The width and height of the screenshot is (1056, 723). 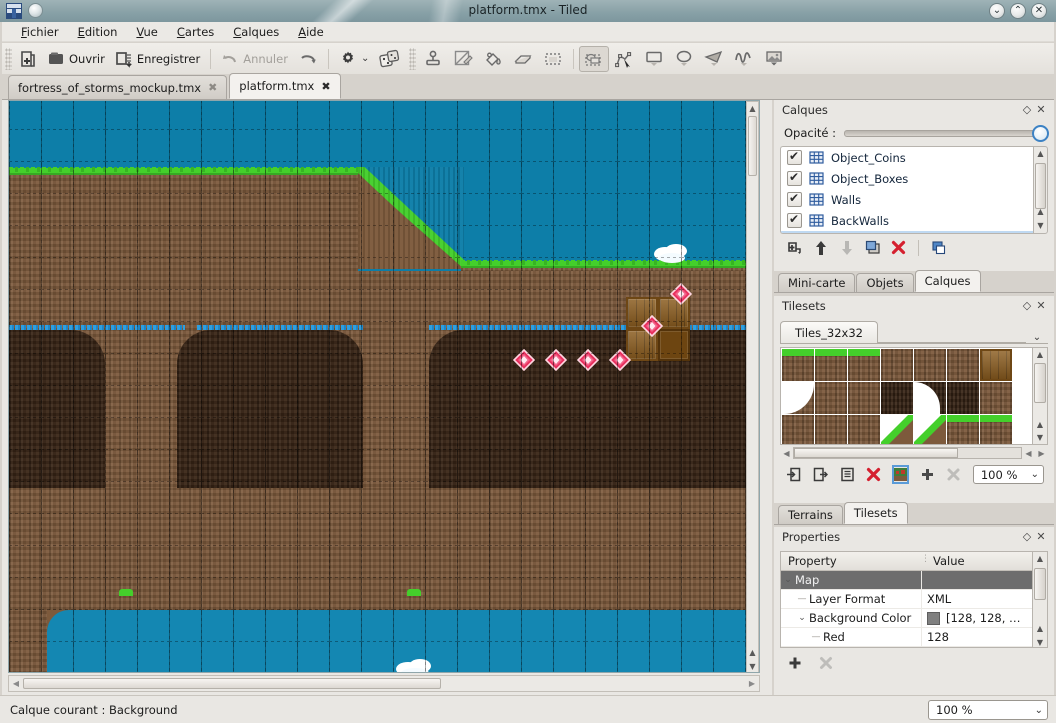 I want to click on minimize-button: ⌄, so click(x=997, y=11).